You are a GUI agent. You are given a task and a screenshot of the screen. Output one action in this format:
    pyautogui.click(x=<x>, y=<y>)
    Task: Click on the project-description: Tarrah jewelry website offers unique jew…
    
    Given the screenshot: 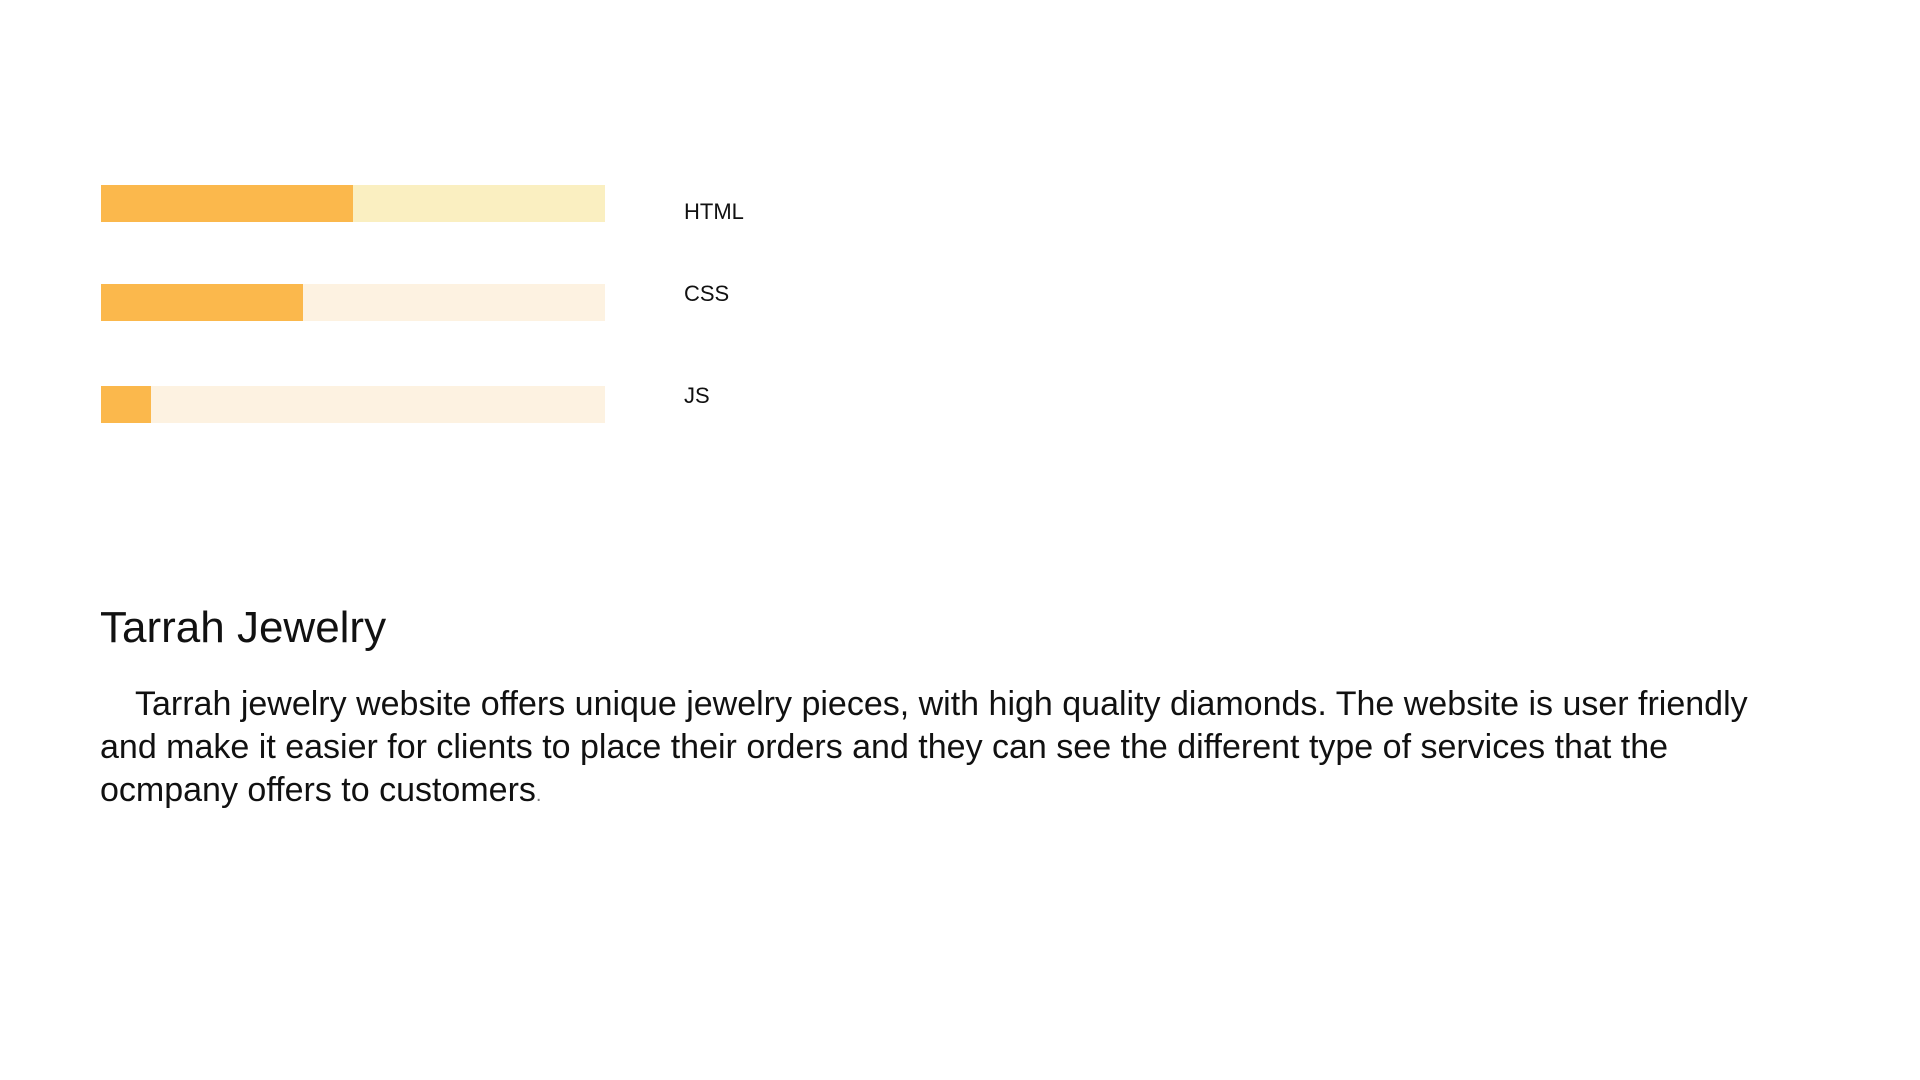 What is the action you would take?
    pyautogui.click(x=950, y=750)
    